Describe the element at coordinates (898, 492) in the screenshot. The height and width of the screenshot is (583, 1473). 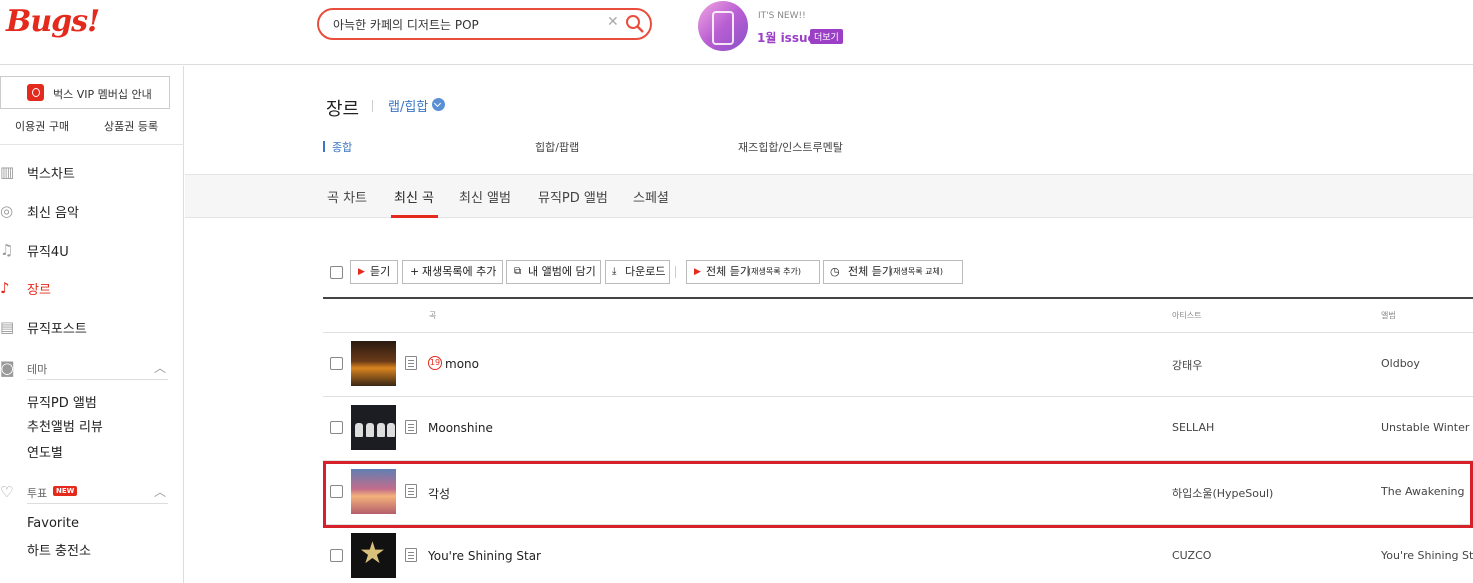
I see `table-row: 각성 하입소울(HypeSoul) The Awakening` at that location.